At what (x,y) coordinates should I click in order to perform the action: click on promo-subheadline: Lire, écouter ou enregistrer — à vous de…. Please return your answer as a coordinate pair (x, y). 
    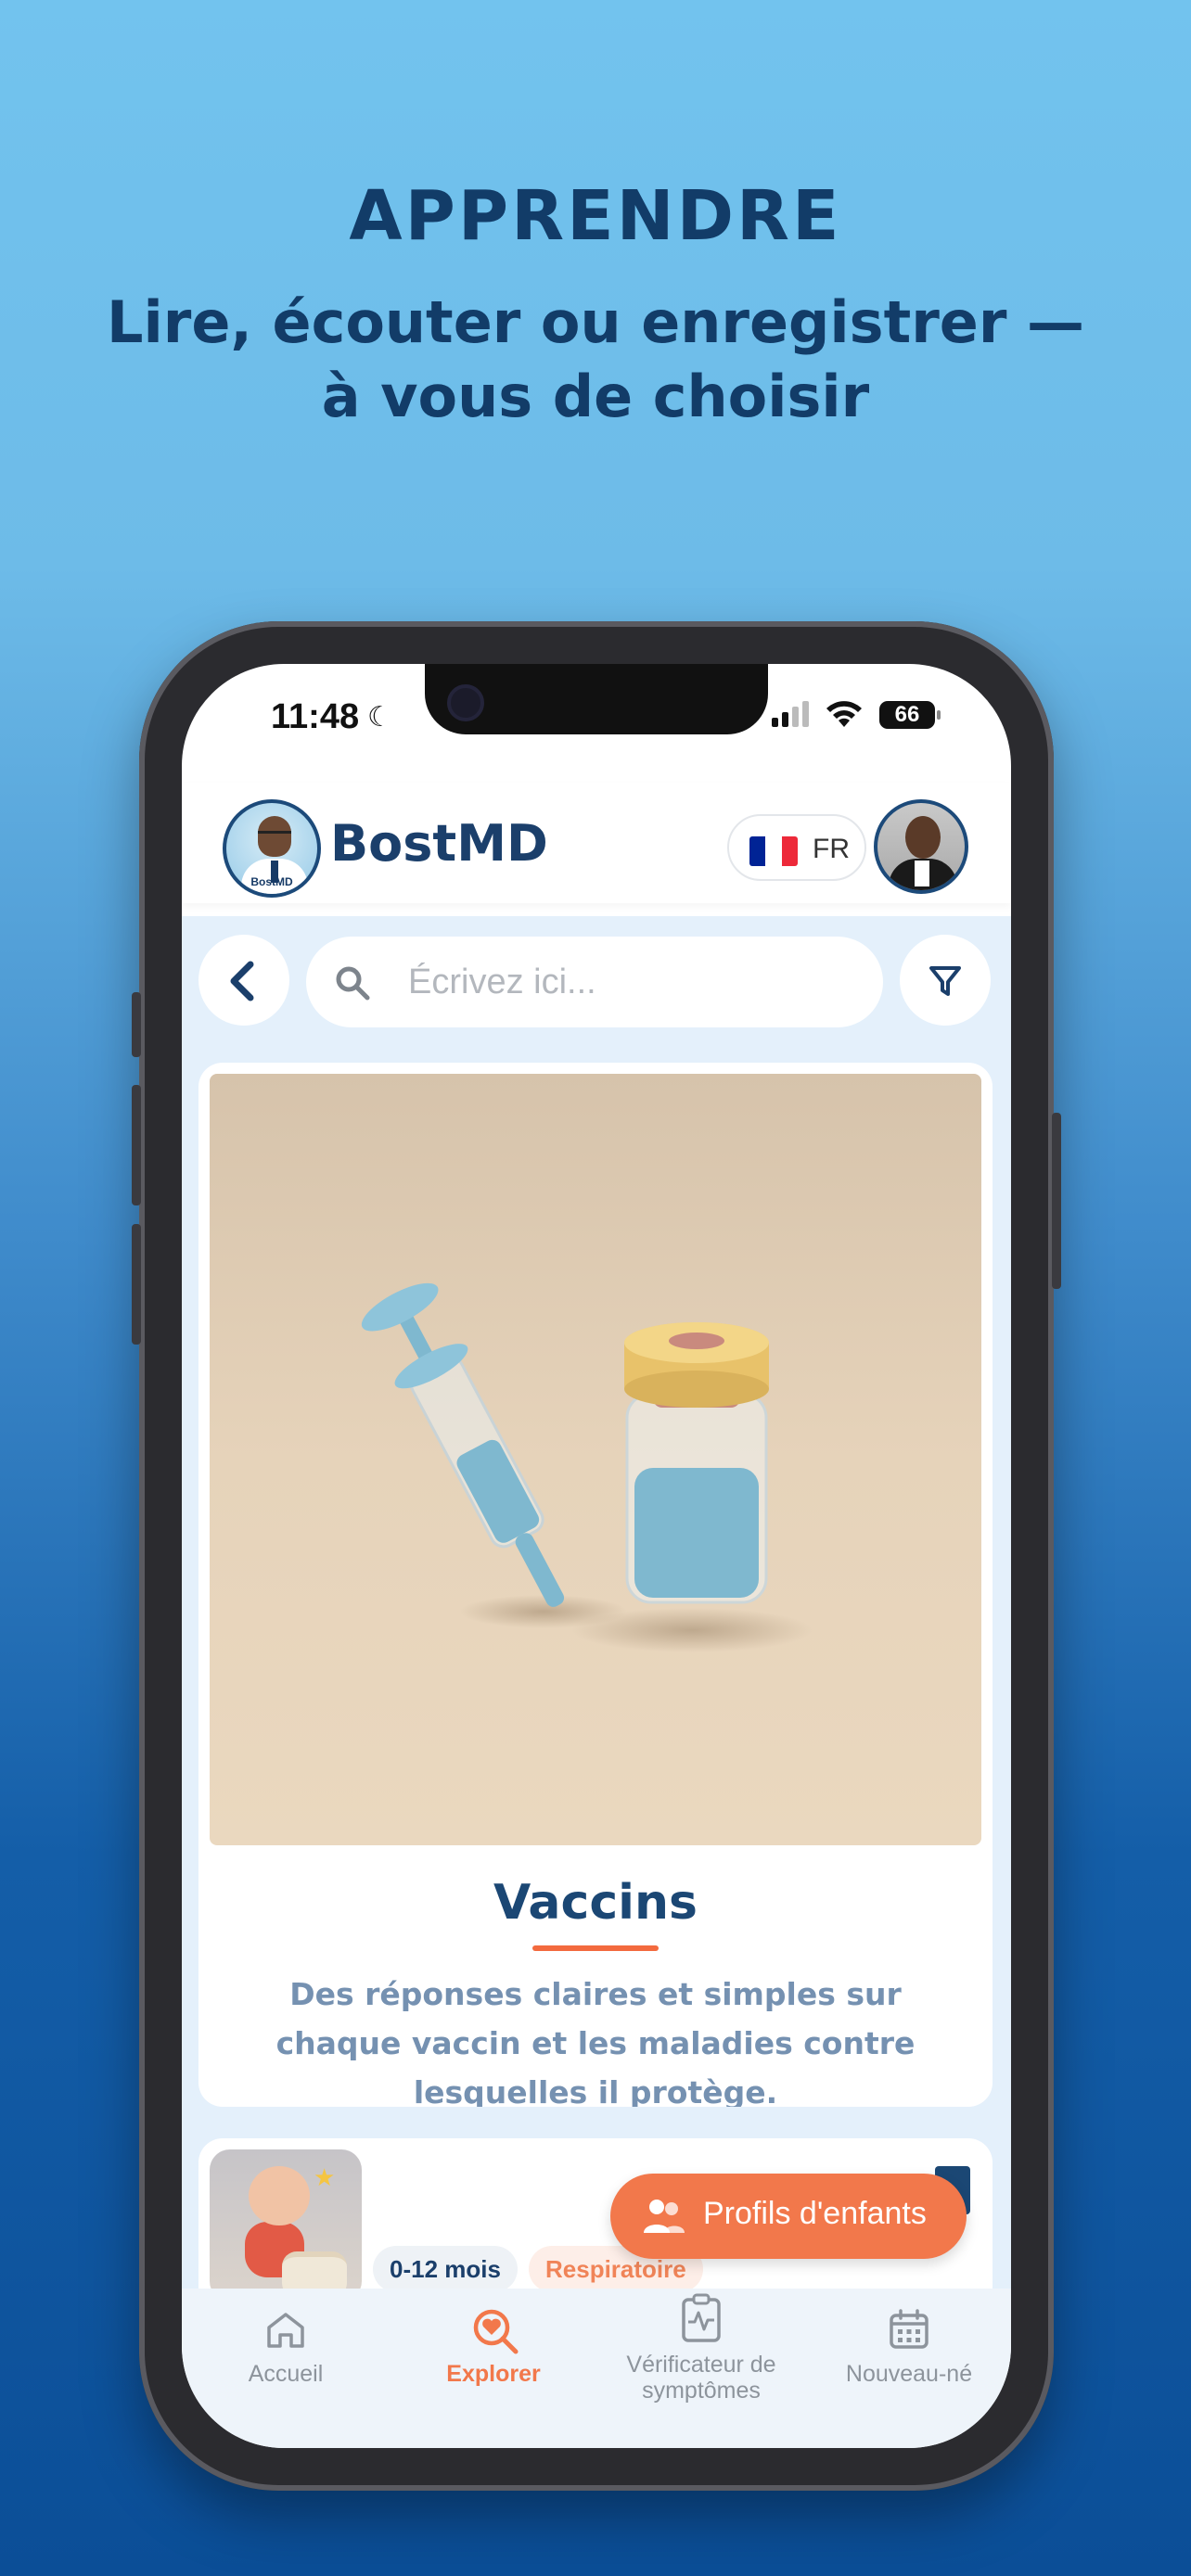
    Looking at the image, I should click on (595, 359).